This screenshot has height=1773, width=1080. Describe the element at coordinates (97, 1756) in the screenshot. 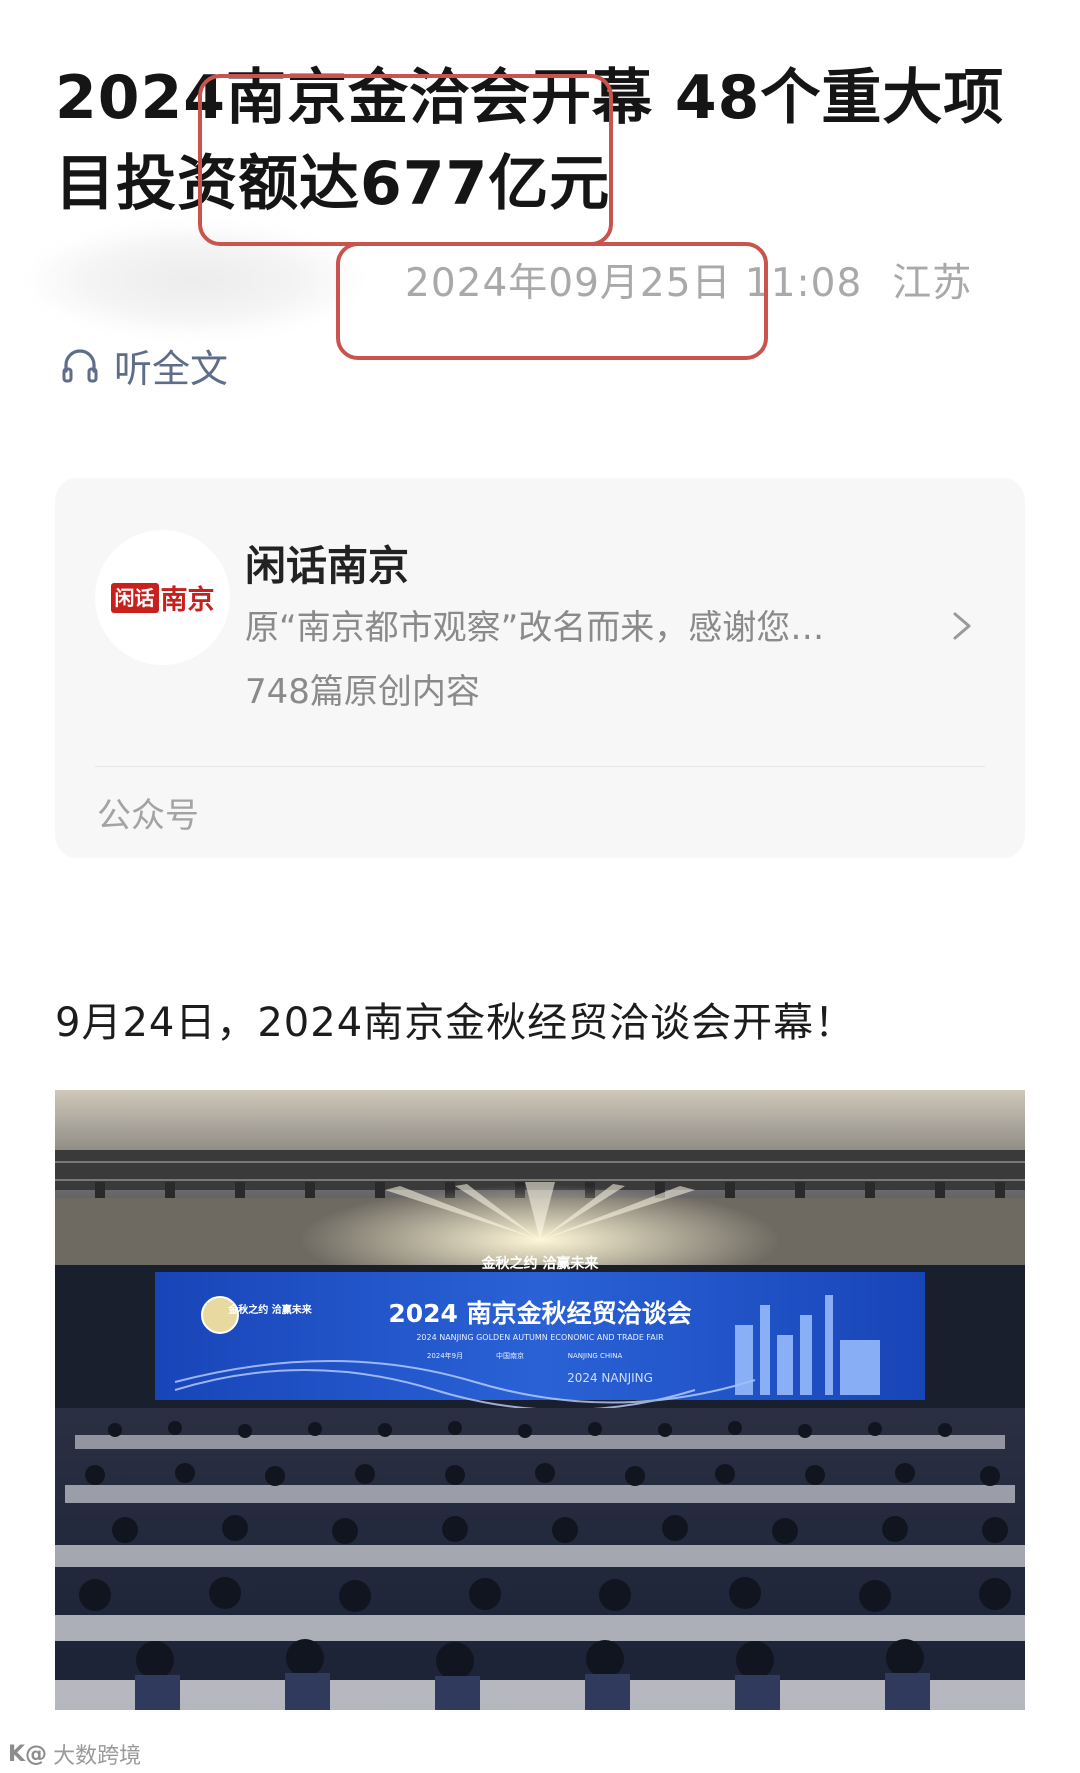

I see `watermark-text: 大数跨境` at that location.